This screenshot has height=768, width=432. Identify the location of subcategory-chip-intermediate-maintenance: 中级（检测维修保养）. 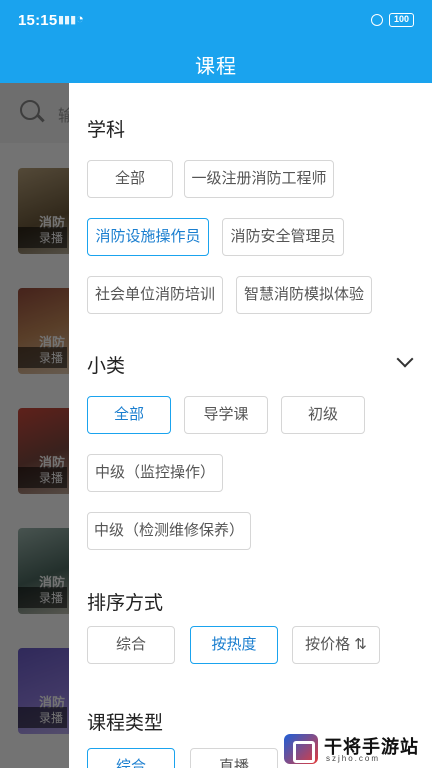
(169, 531).